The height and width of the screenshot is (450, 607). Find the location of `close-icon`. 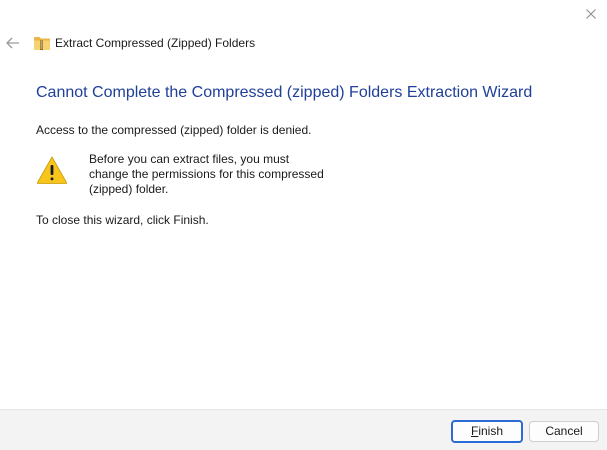

close-icon is located at coordinates (591, 14).